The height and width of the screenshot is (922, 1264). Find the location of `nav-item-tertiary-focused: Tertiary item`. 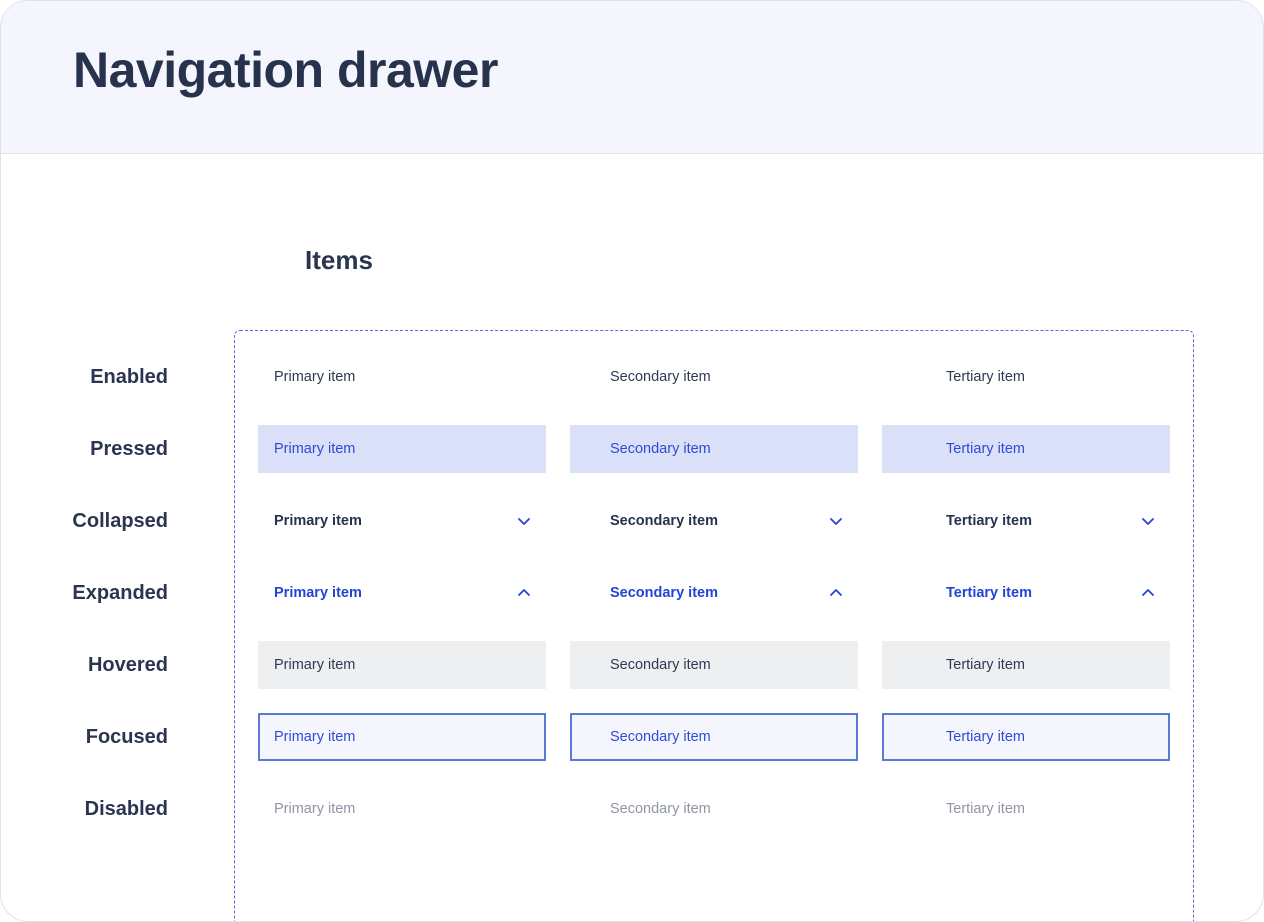

nav-item-tertiary-focused: Tertiary item is located at coordinates (1026, 737).